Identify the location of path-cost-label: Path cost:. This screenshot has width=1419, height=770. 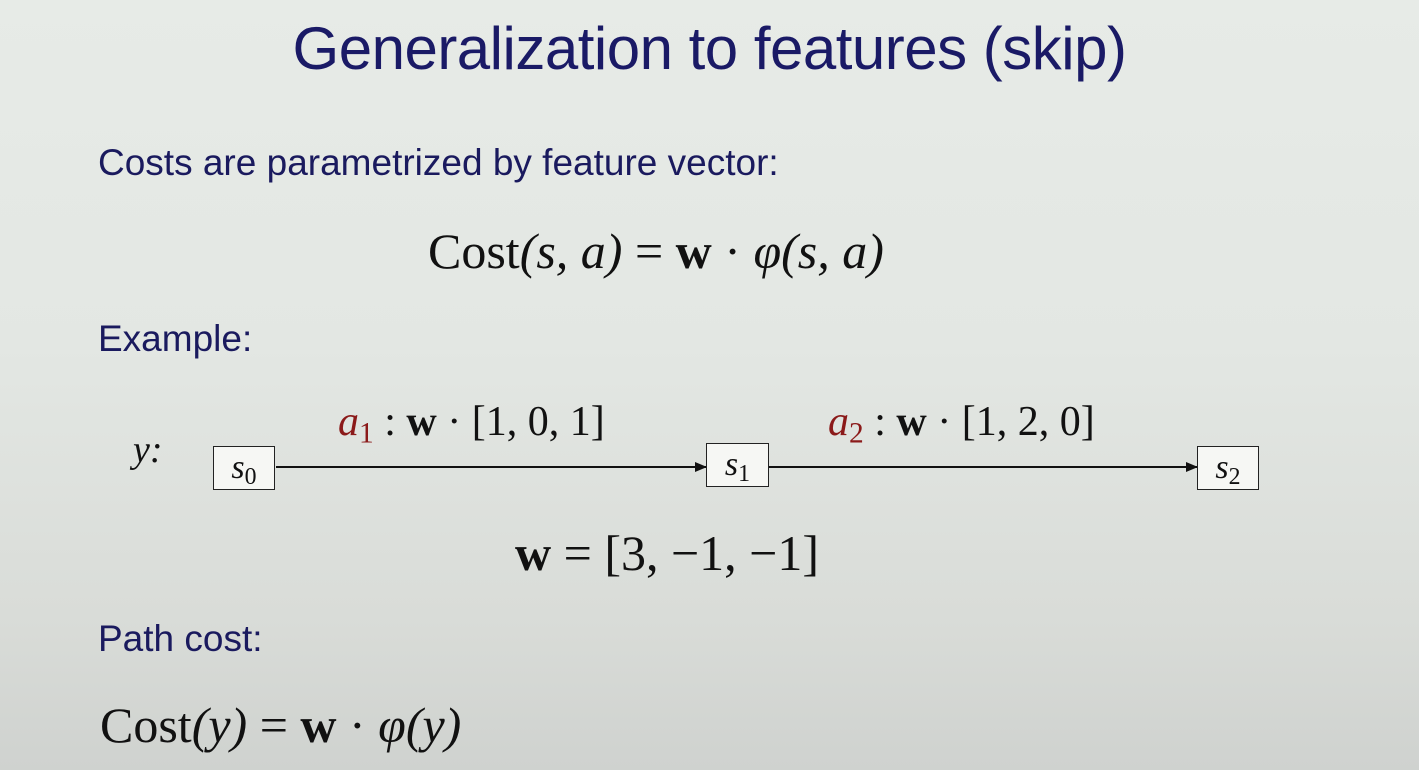
(180, 638).